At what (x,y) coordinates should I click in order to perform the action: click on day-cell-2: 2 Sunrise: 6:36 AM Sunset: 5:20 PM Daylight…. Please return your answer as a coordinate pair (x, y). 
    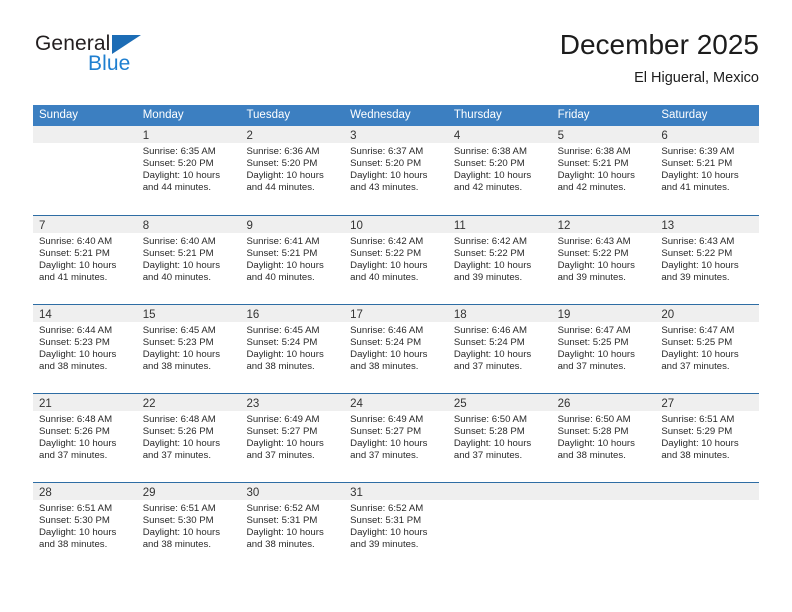
    Looking at the image, I should click on (292, 170).